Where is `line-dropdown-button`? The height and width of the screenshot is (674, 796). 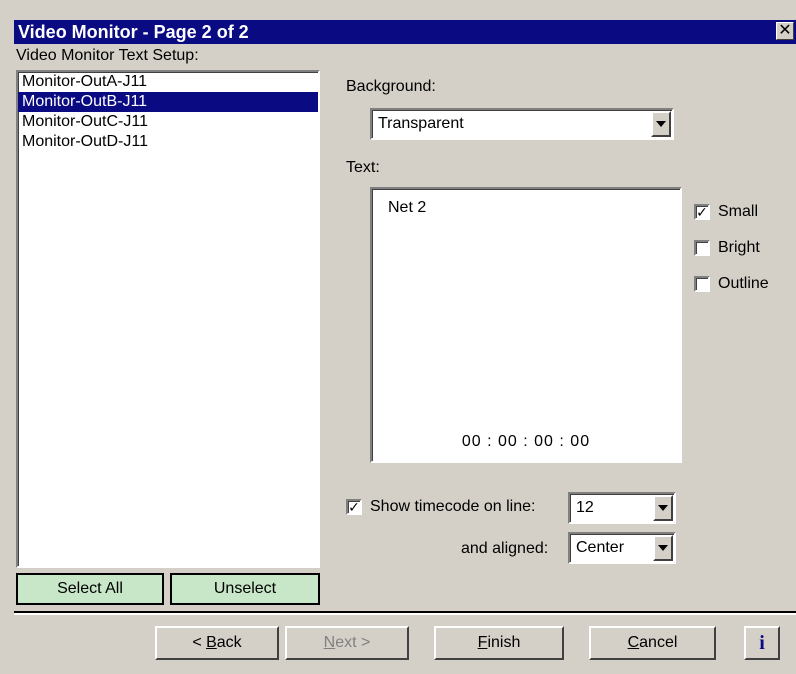
line-dropdown-button is located at coordinates (663, 508).